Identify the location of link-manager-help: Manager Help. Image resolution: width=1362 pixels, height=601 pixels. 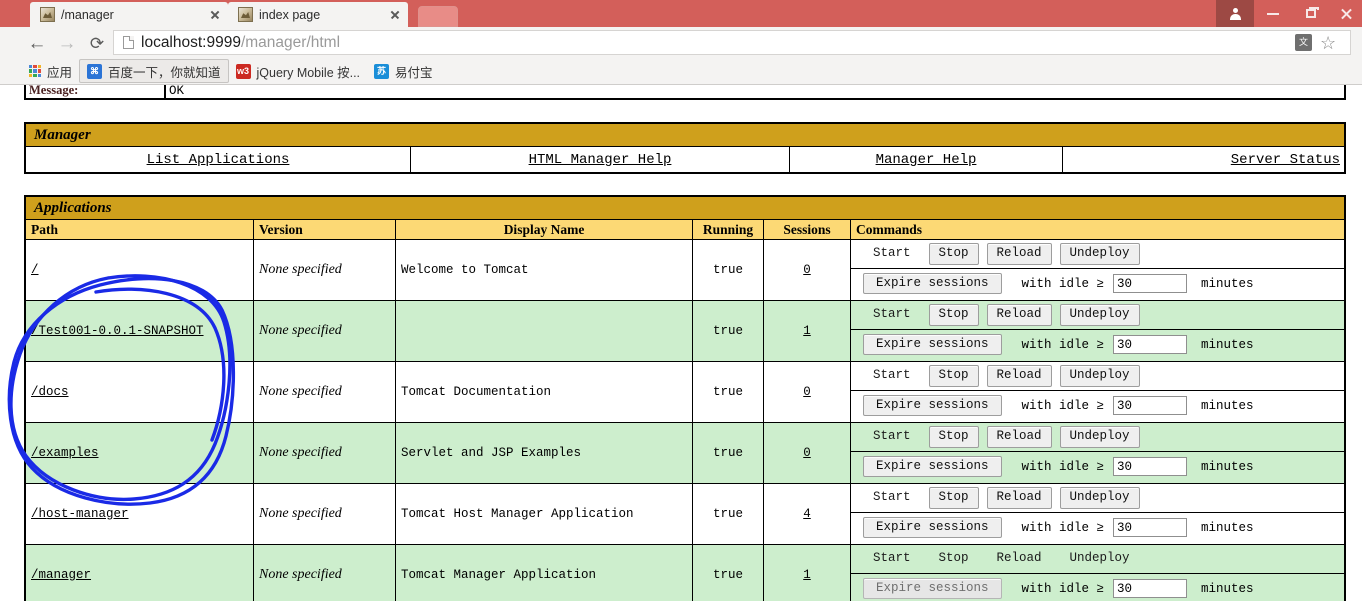
(926, 160).